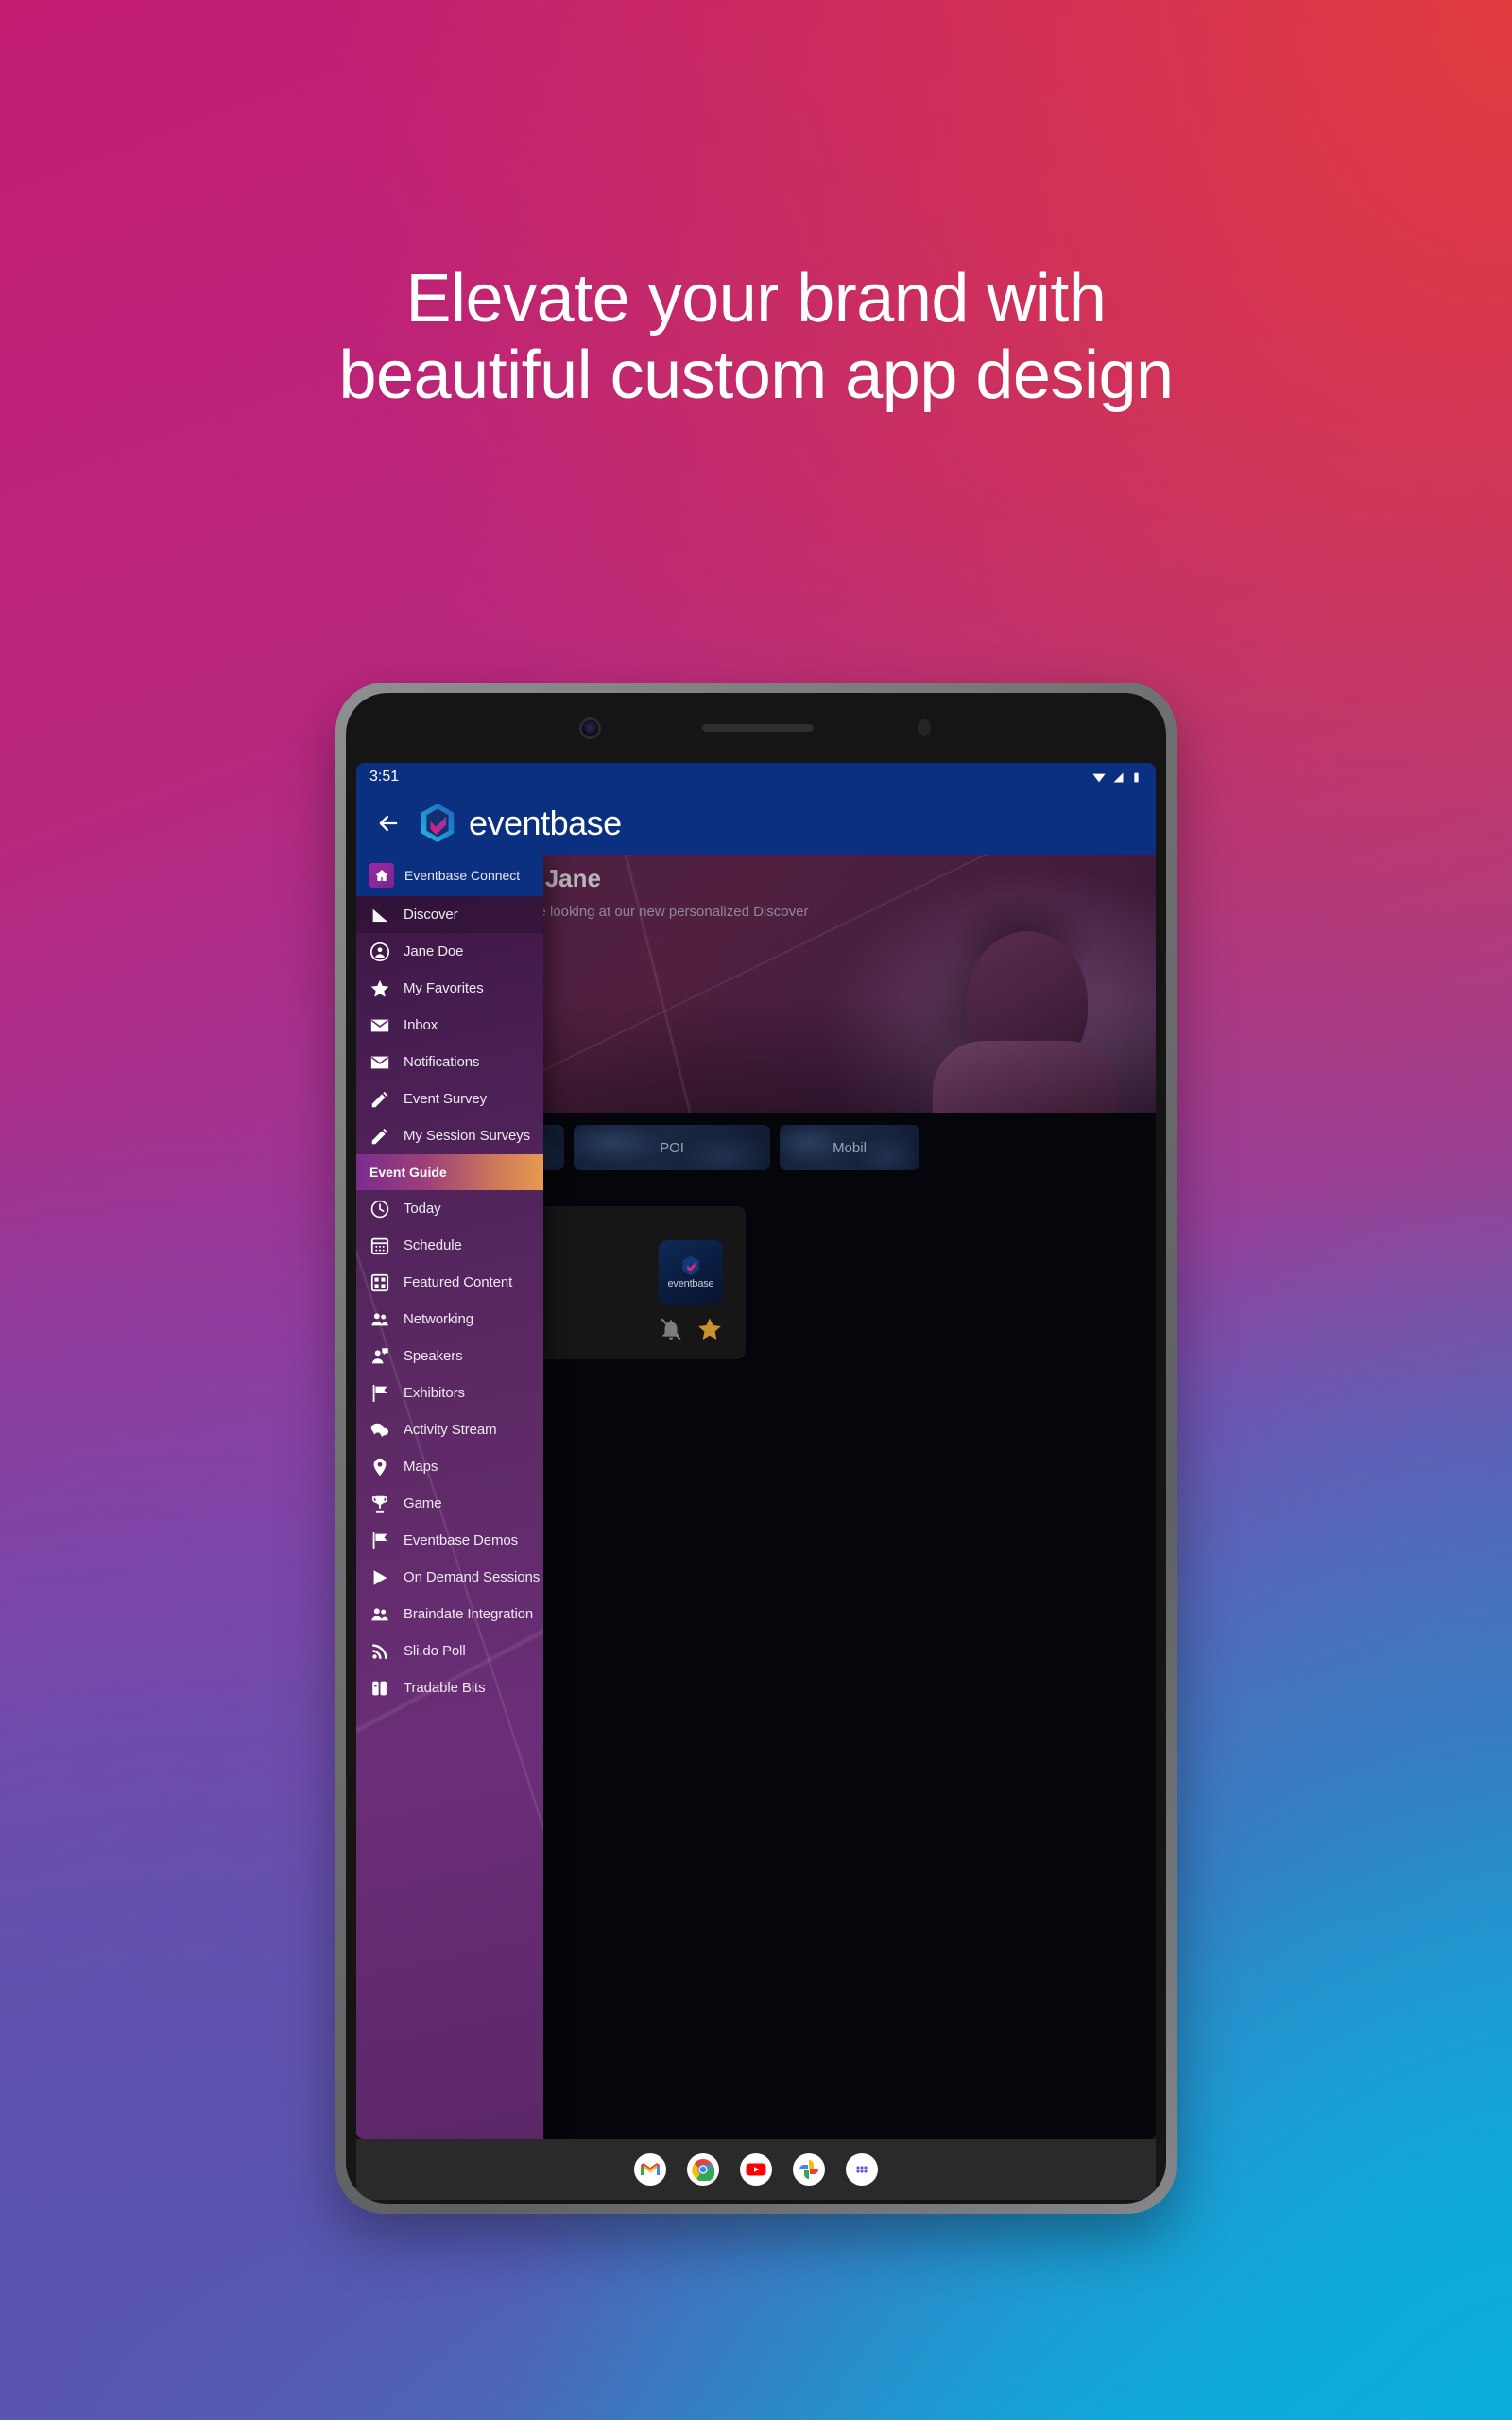  Describe the element at coordinates (449, 1466) in the screenshot. I see `sidebar-item-maps: Maps` at that location.